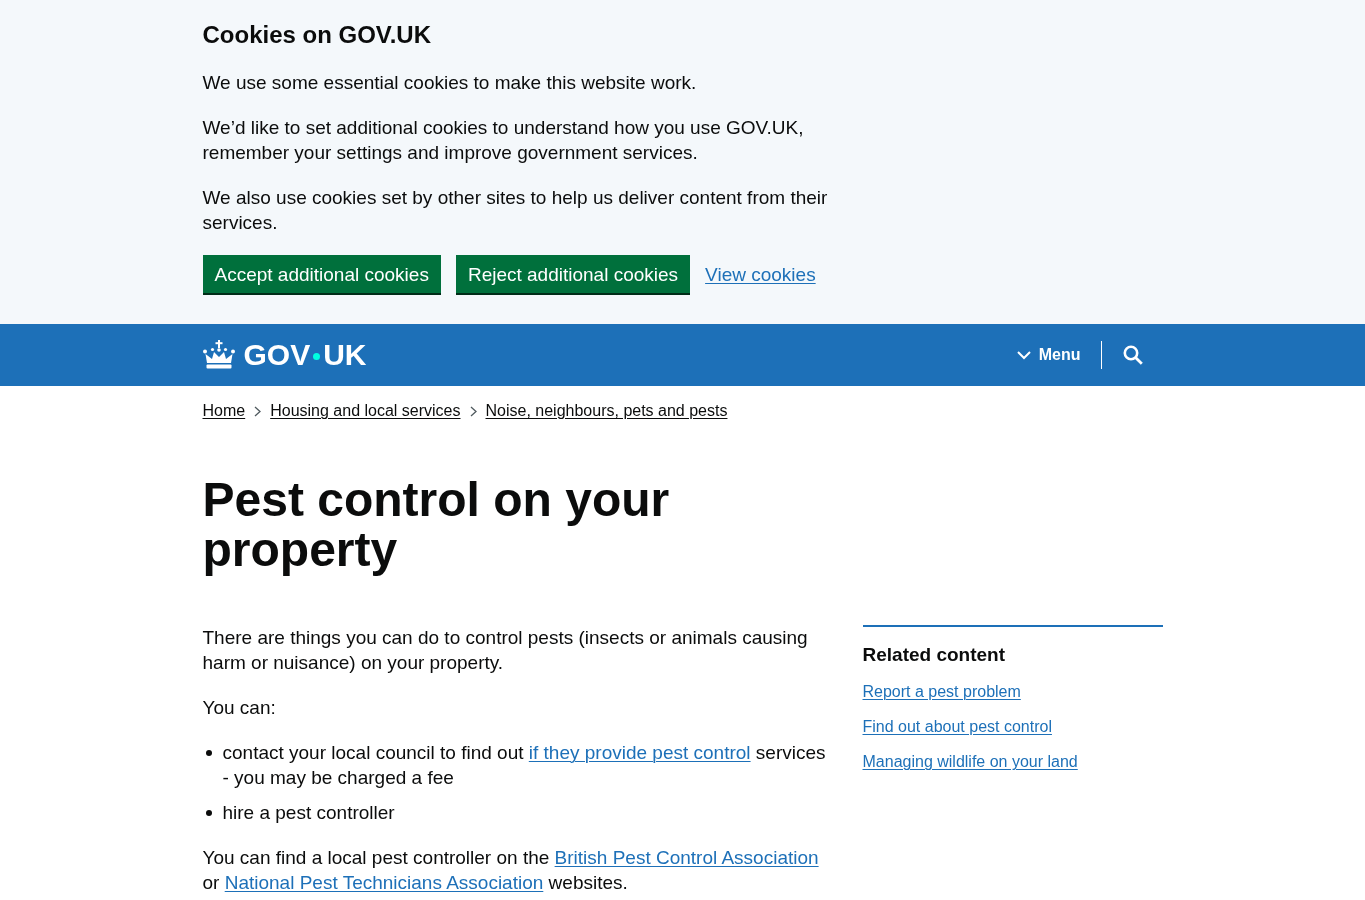 This screenshot has height=900, width=1365. I want to click on banner-paragraph: We also use cookies set by other sites to help us deliver content from their services., so click(515, 210).